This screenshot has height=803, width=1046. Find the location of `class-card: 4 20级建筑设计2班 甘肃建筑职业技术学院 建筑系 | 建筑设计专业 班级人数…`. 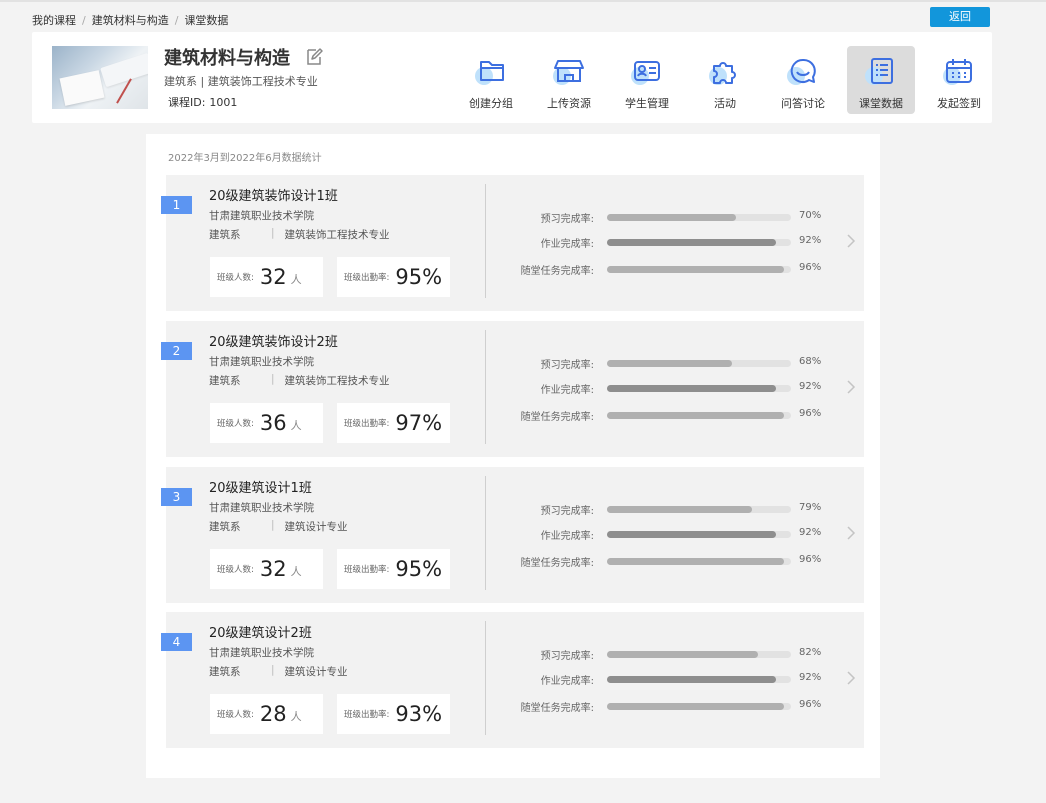

class-card: 4 20级建筑设计2班 甘肃建筑职业技术学院 建筑系 | 建筑设计专业 班级人数… is located at coordinates (512, 680).